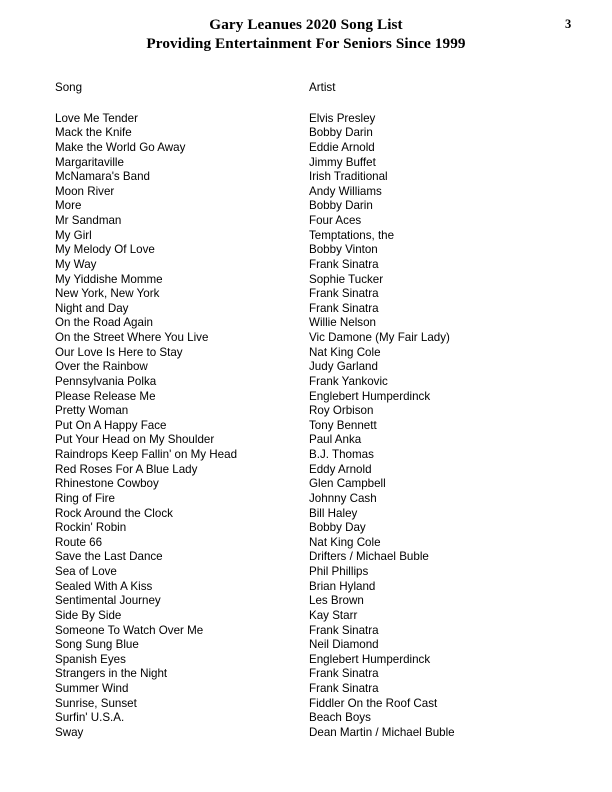 This screenshot has height=792, width=612. What do you see at coordinates (347, 484) in the screenshot?
I see `artist-name-cell: Glen Campbell` at bounding box center [347, 484].